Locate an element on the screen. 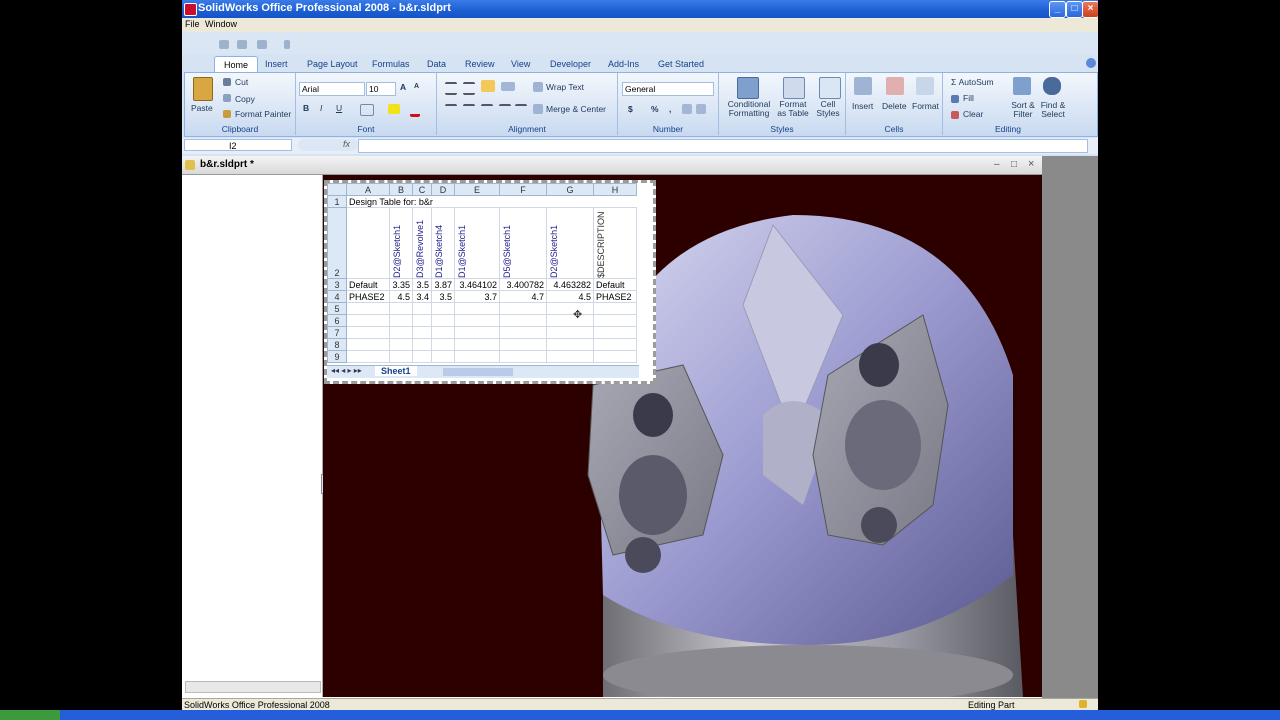 The width and height of the screenshot is (1280, 720). param-header-cell: $DESCRIPTION is located at coordinates (615, 243).